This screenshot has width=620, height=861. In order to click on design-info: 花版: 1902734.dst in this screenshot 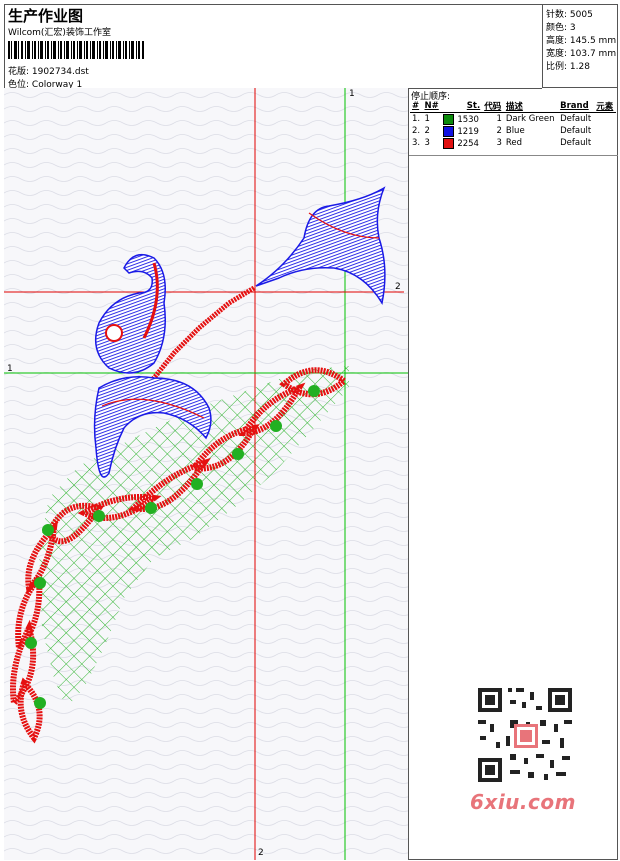, I will do `click(48, 70)`.